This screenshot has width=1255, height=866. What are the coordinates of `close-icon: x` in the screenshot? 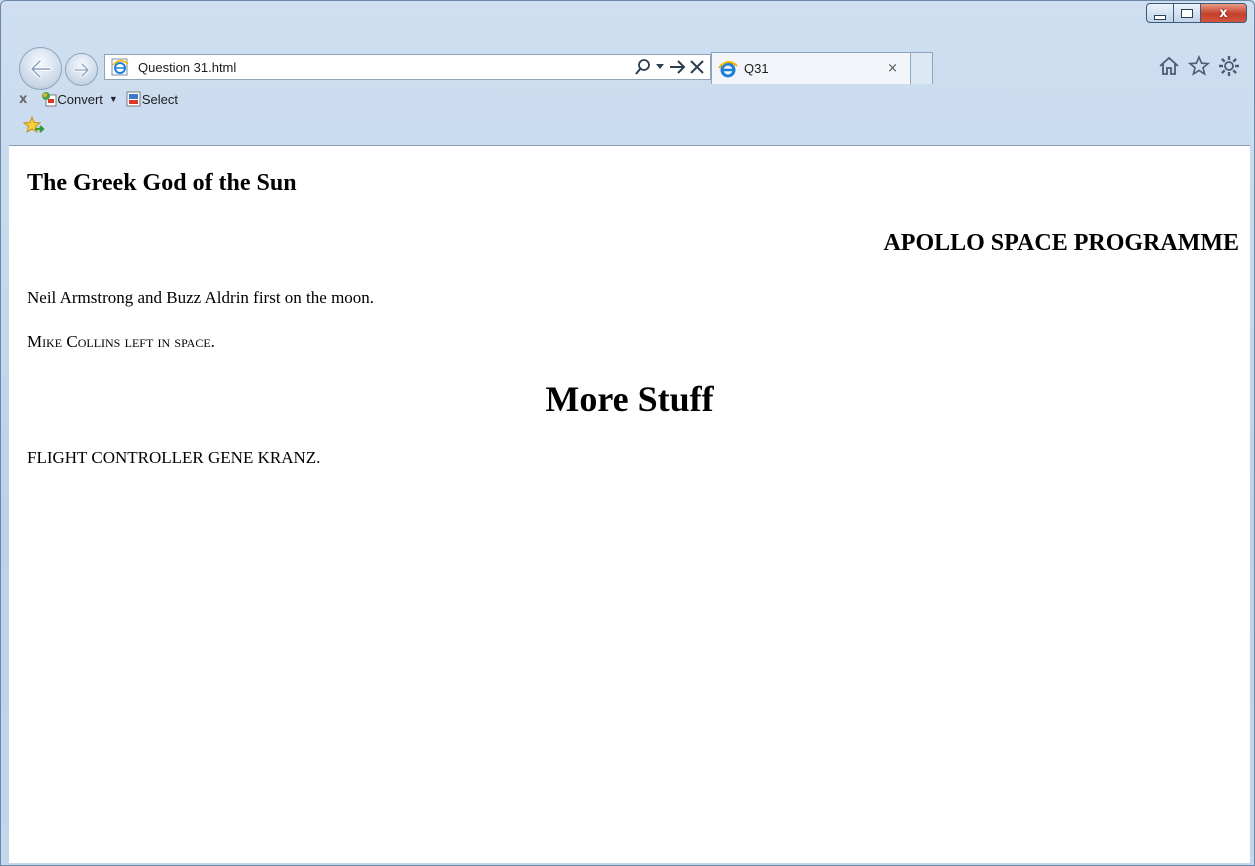 It's located at (1223, 13).